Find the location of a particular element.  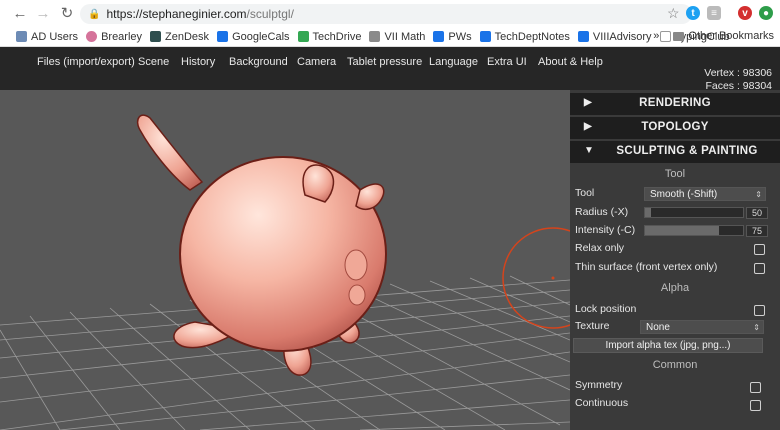

menu-extra-ui: Extra UI is located at coordinates (507, 62).